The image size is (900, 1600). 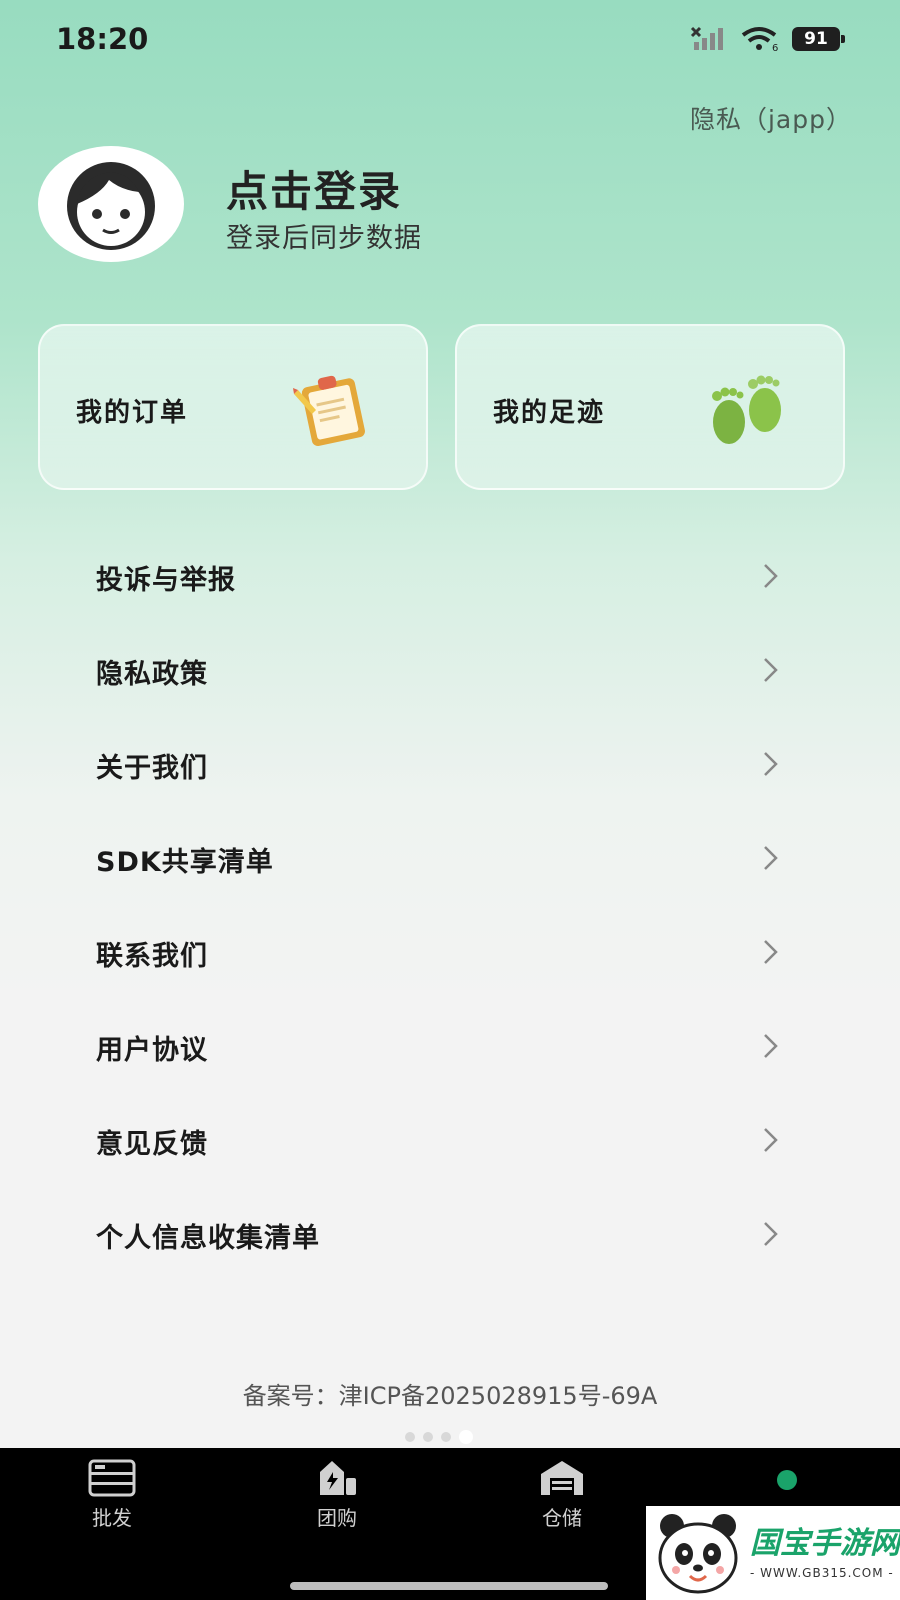 I want to click on tab-warehouse: 仓储, so click(x=562, y=1494).